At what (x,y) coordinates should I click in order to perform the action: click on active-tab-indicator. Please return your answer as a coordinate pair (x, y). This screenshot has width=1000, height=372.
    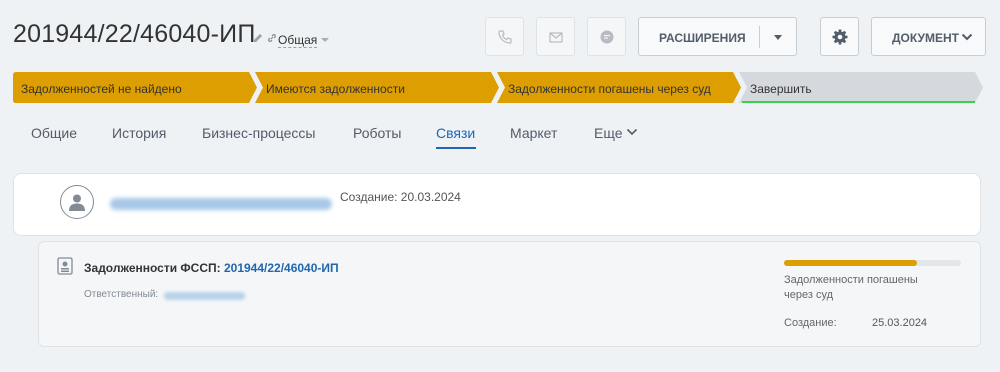
    Looking at the image, I should click on (456, 148).